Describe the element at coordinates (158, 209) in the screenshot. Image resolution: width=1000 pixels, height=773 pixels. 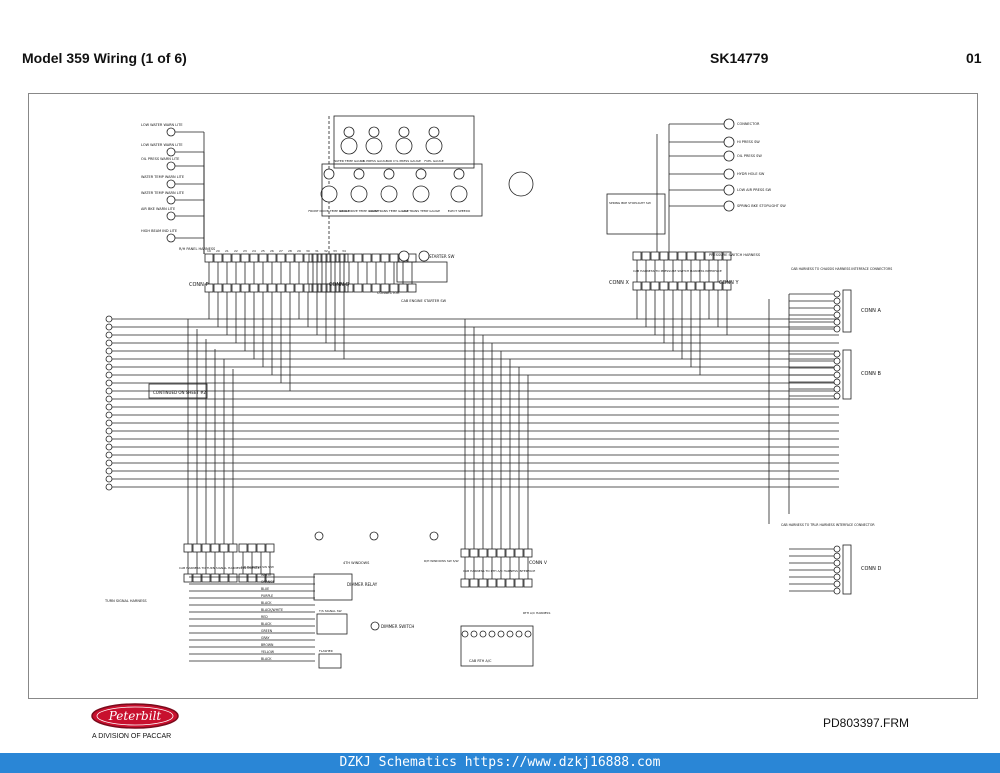
I see `lamp-label: AIR BKE WARN LITE` at that location.